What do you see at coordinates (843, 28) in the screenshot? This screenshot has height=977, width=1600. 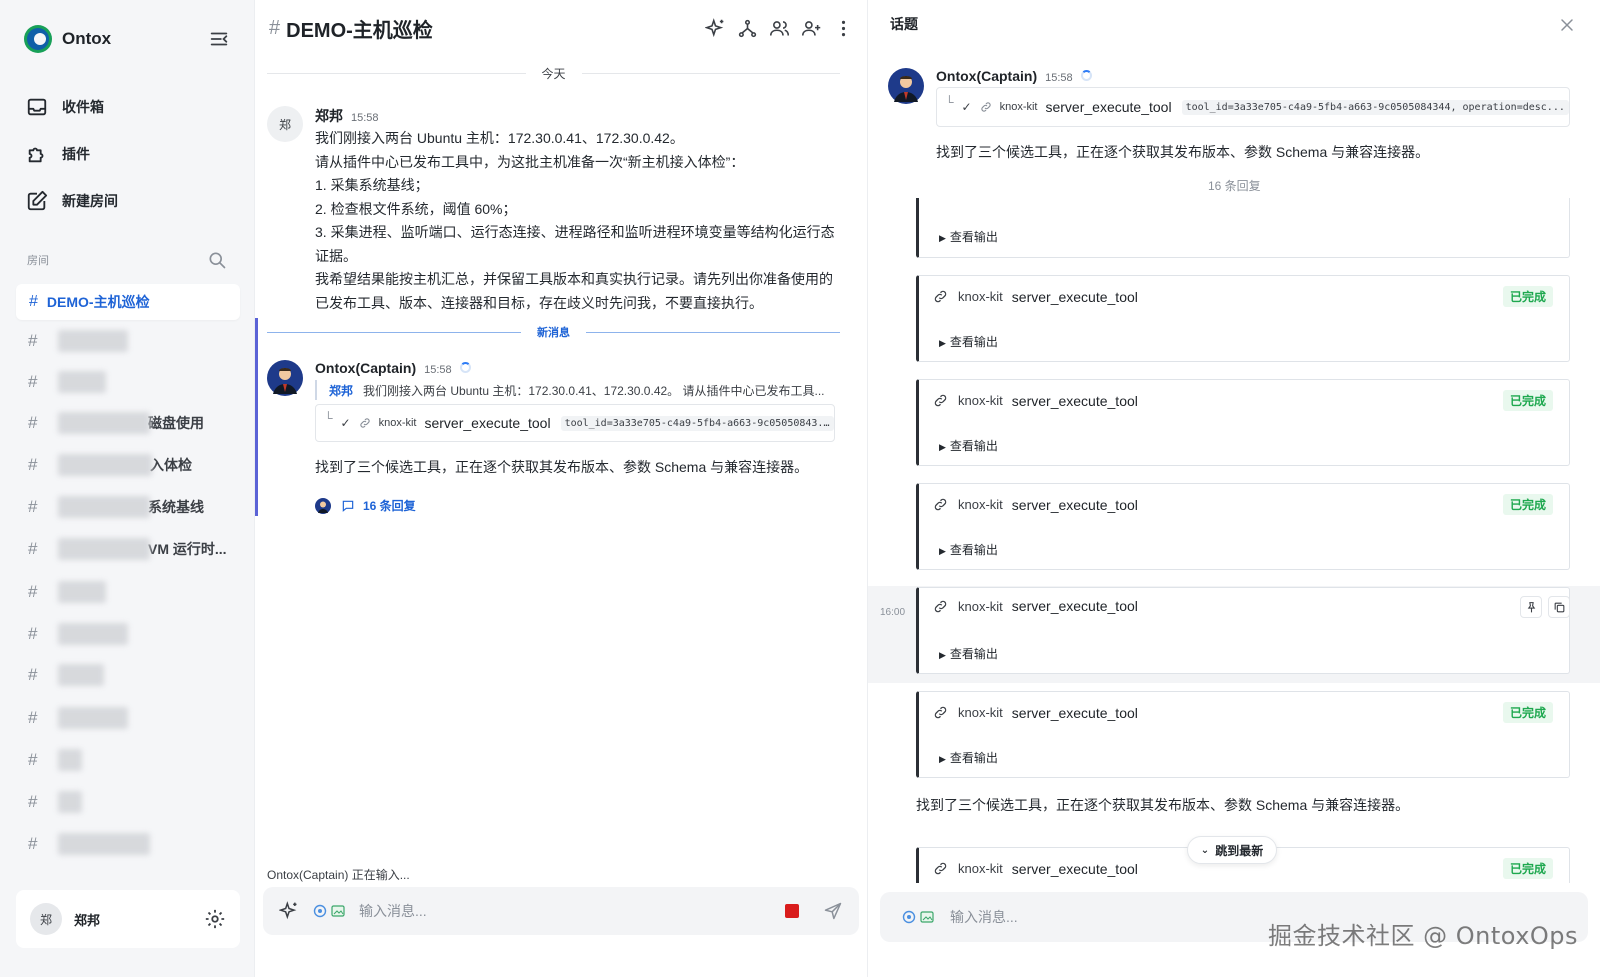 I see `more-icon` at bounding box center [843, 28].